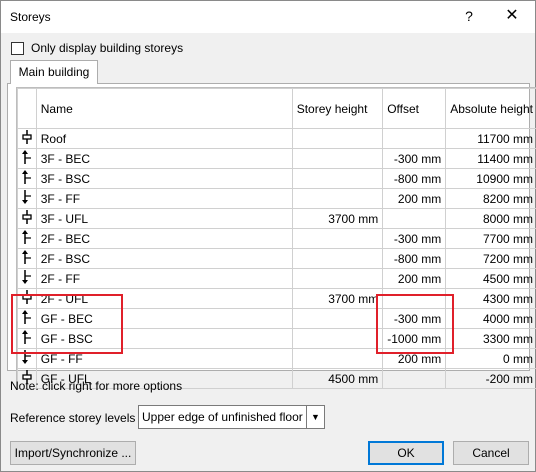 The width and height of the screenshot is (536, 472). Describe the element at coordinates (415, 324) in the screenshot. I see `offset-highlight-box` at that location.